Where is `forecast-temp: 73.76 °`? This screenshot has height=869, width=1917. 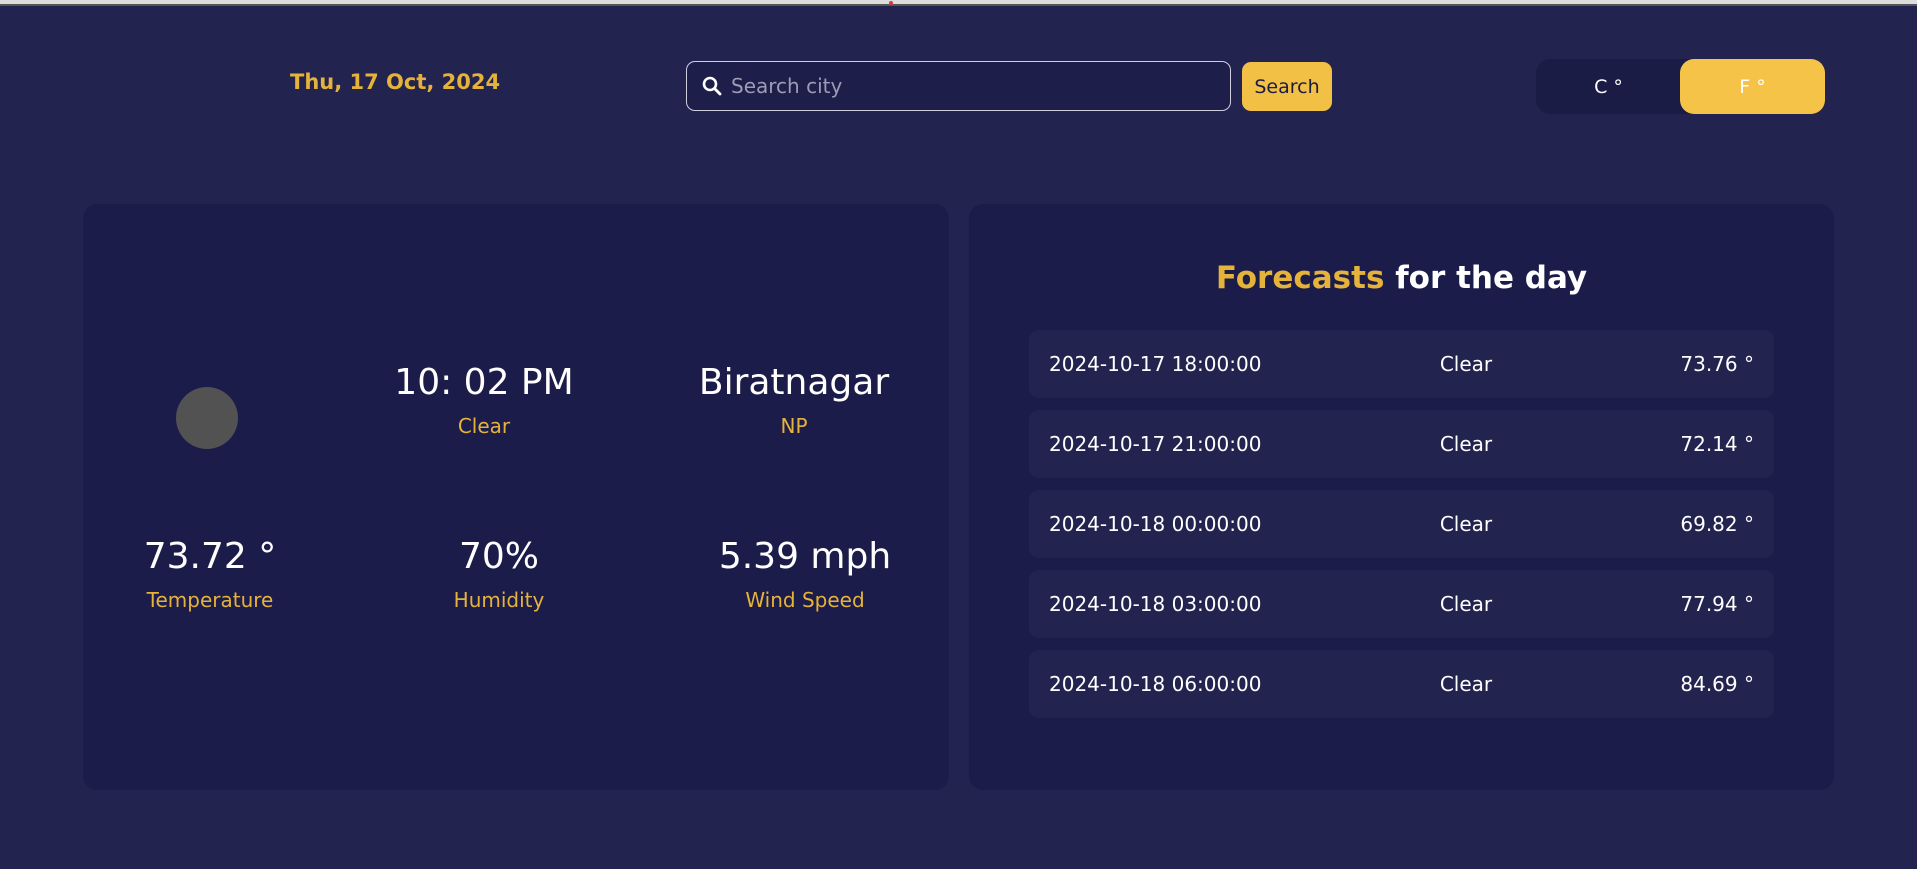
forecast-temp: 73.76 ° is located at coordinates (1717, 364).